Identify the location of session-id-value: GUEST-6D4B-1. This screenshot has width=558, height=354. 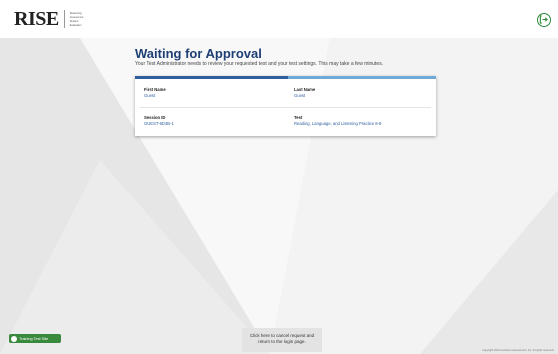
(159, 123).